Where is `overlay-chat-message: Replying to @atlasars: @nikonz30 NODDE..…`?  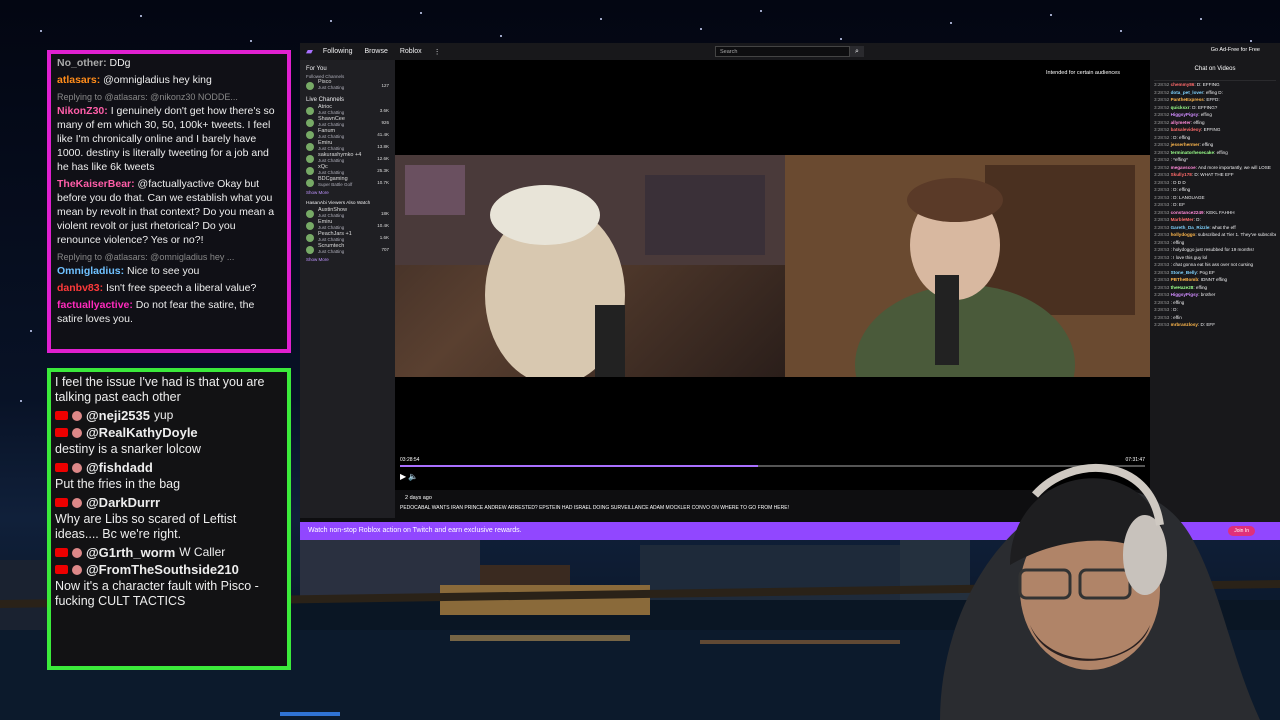
overlay-chat-message: Replying to @atlasars: @nikonz30 NODDE..… is located at coordinates (169, 132).